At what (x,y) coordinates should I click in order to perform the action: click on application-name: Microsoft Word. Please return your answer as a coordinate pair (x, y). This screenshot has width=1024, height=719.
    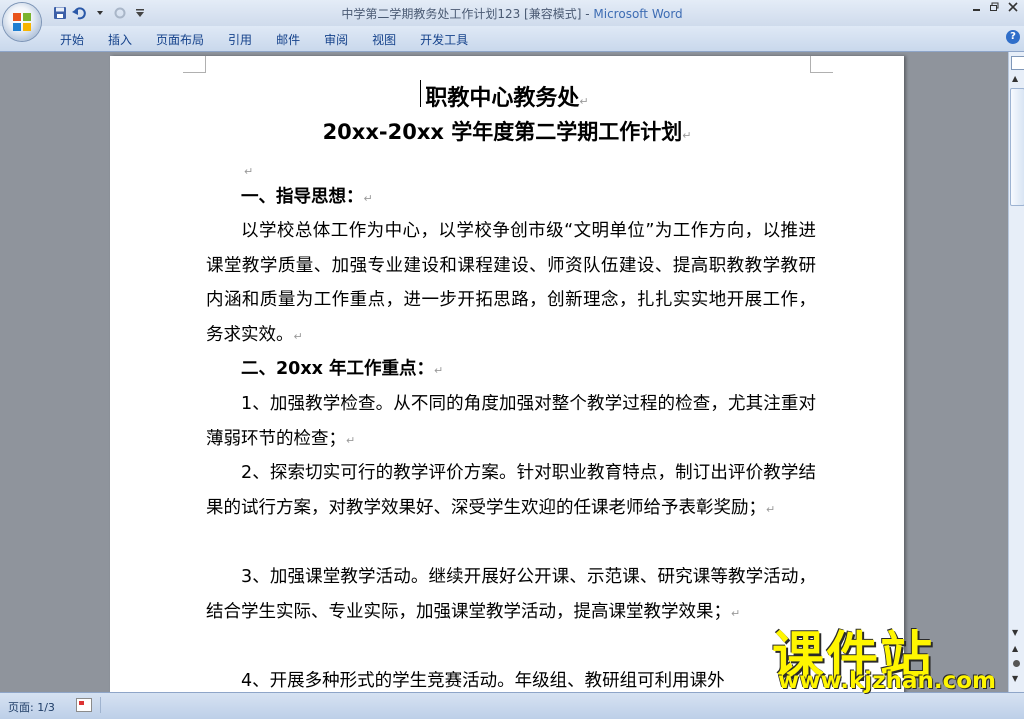
    Looking at the image, I should click on (638, 14).